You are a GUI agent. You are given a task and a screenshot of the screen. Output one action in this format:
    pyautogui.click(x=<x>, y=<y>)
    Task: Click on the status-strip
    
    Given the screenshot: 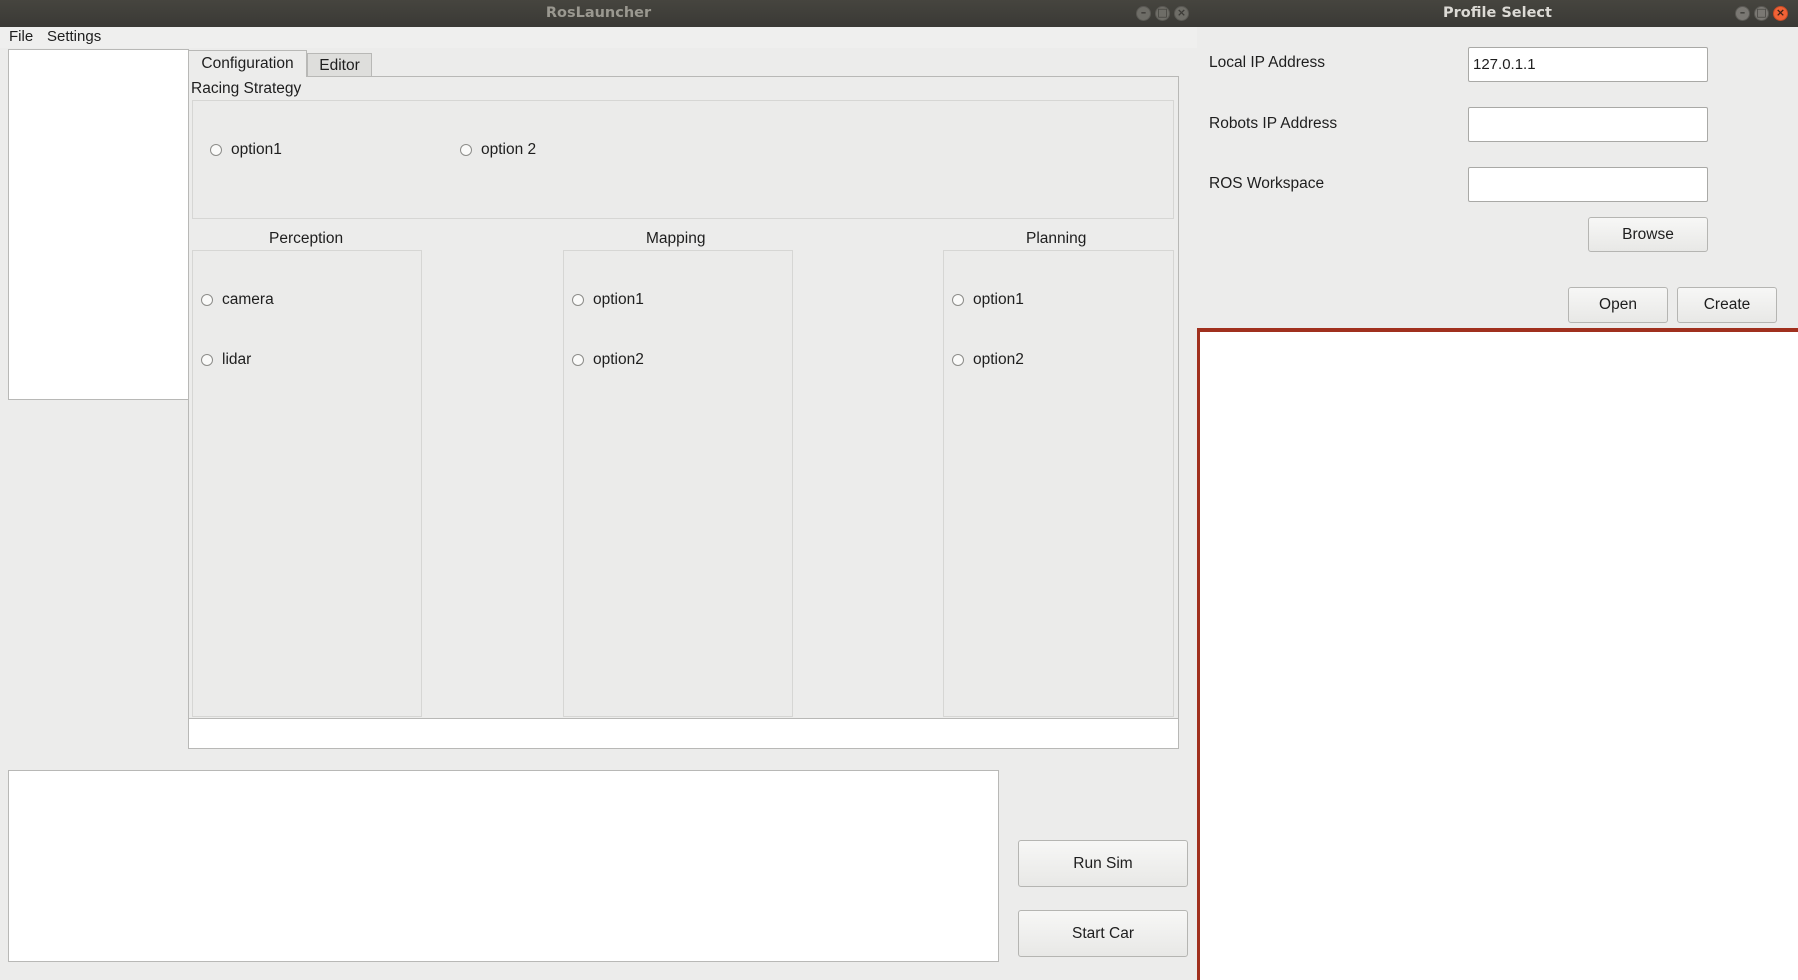 What is the action you would take?
    pyautogui.click(x=683, y=733)
    